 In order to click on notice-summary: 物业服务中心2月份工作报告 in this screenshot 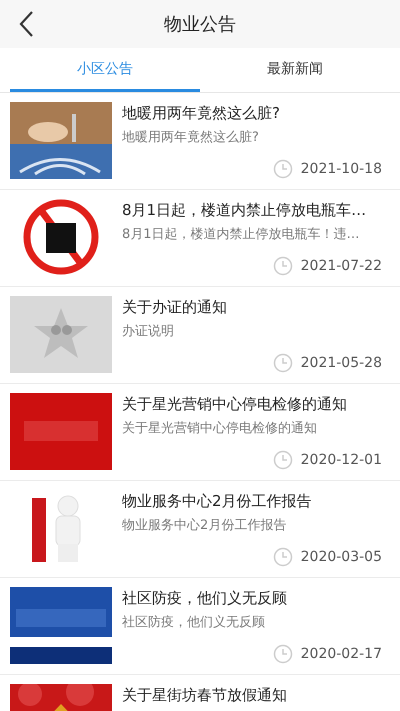, I will do `click(205, 526)`.